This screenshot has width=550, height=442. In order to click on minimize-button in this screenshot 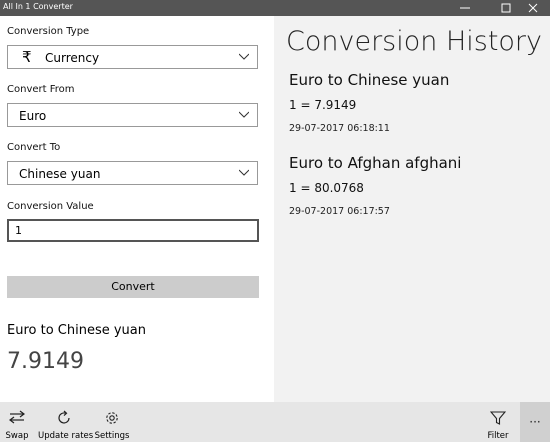, I will do `click(465, 8)`.